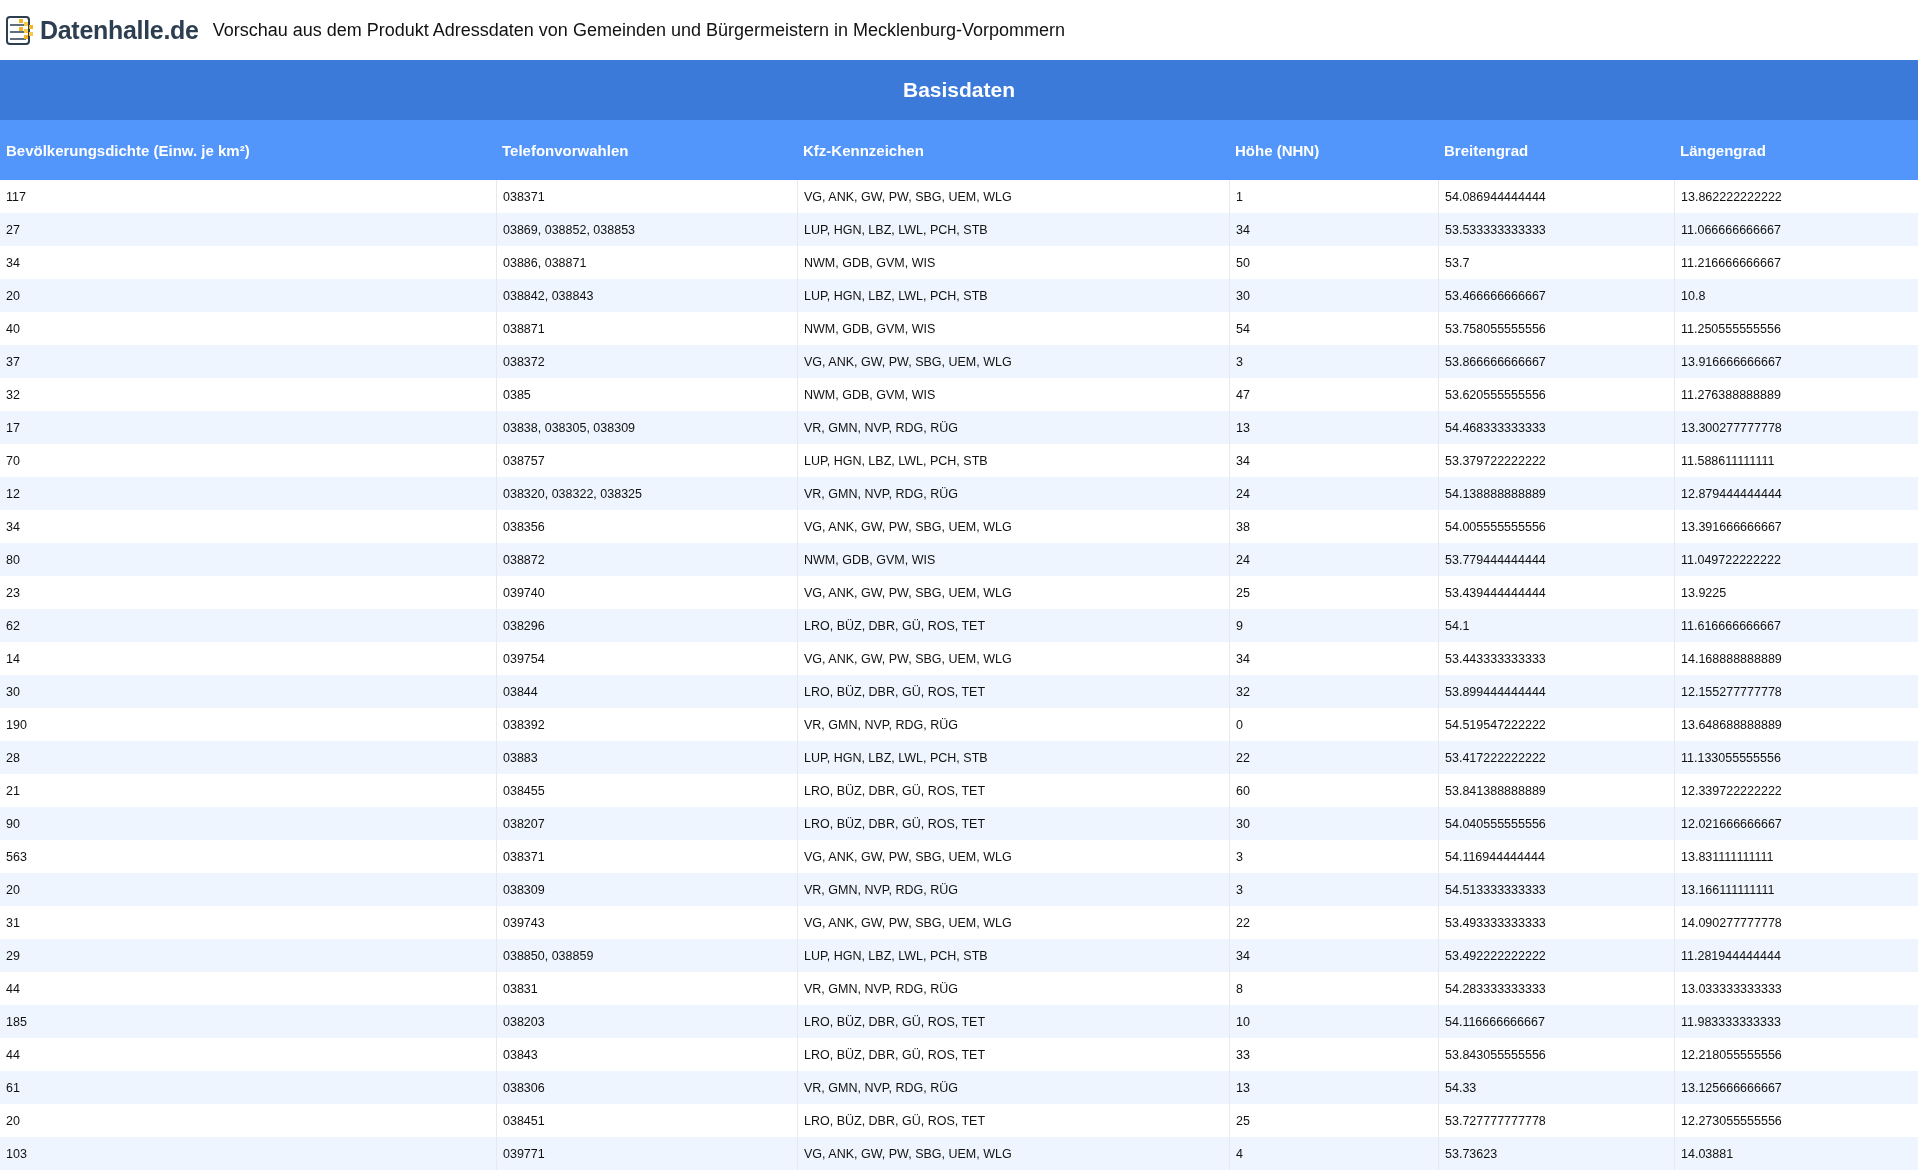  Describe the element at coordinates (1333, 1021) in the screenshot. I see `table-cell: 10` at that location.